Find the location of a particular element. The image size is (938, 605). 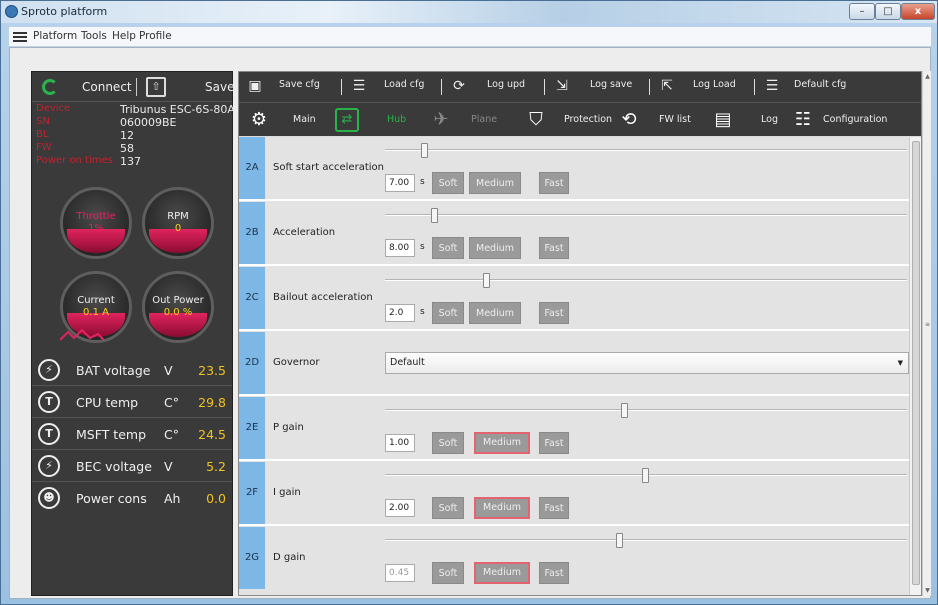

menu-bar: Platform Tools Help Profile is located at coordinates (470, 37).